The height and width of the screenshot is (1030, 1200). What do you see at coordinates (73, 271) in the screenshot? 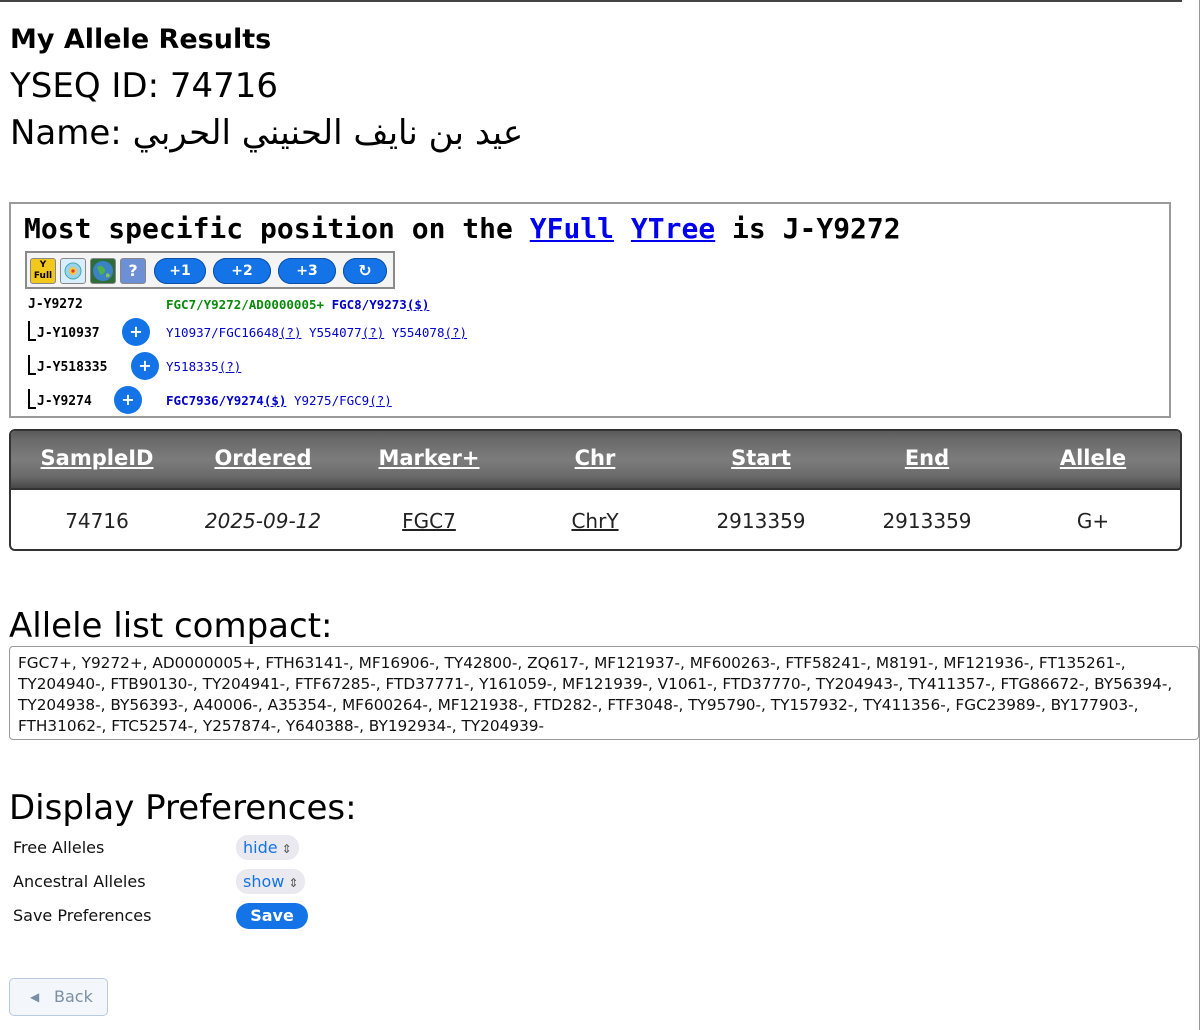
I see `target-icon` at bounding box center [73, 271].